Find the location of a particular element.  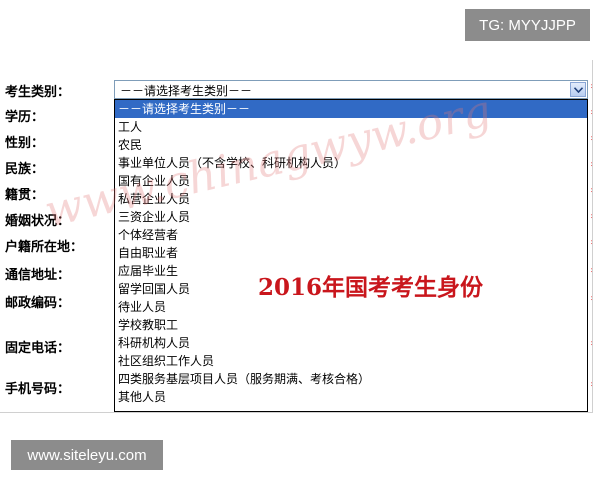

label-marital-status: 婚姻状况： is located at coordinates (38, 221).